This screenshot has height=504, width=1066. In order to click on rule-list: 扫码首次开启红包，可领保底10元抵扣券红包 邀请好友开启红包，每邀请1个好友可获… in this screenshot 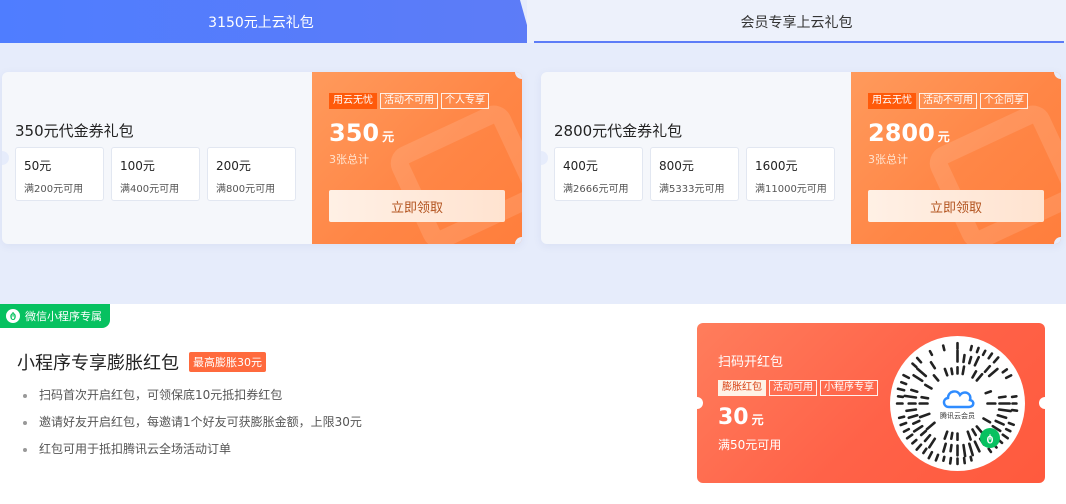, I will do `click(191, 422)`.